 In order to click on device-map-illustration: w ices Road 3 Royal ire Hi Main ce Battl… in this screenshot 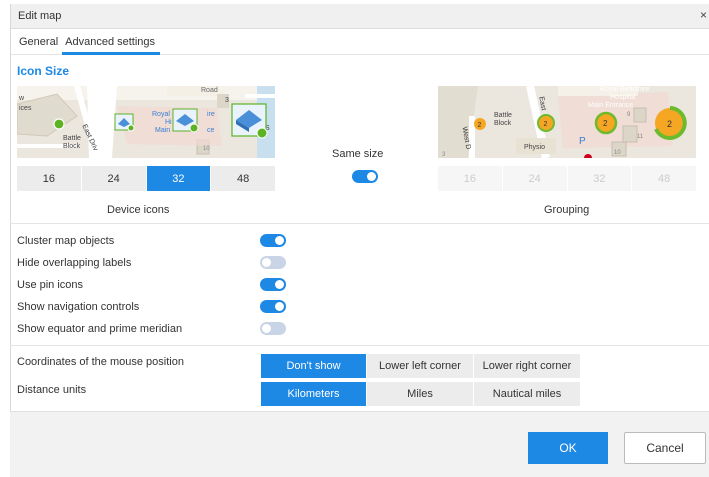, I will do `click(146, 122)`.